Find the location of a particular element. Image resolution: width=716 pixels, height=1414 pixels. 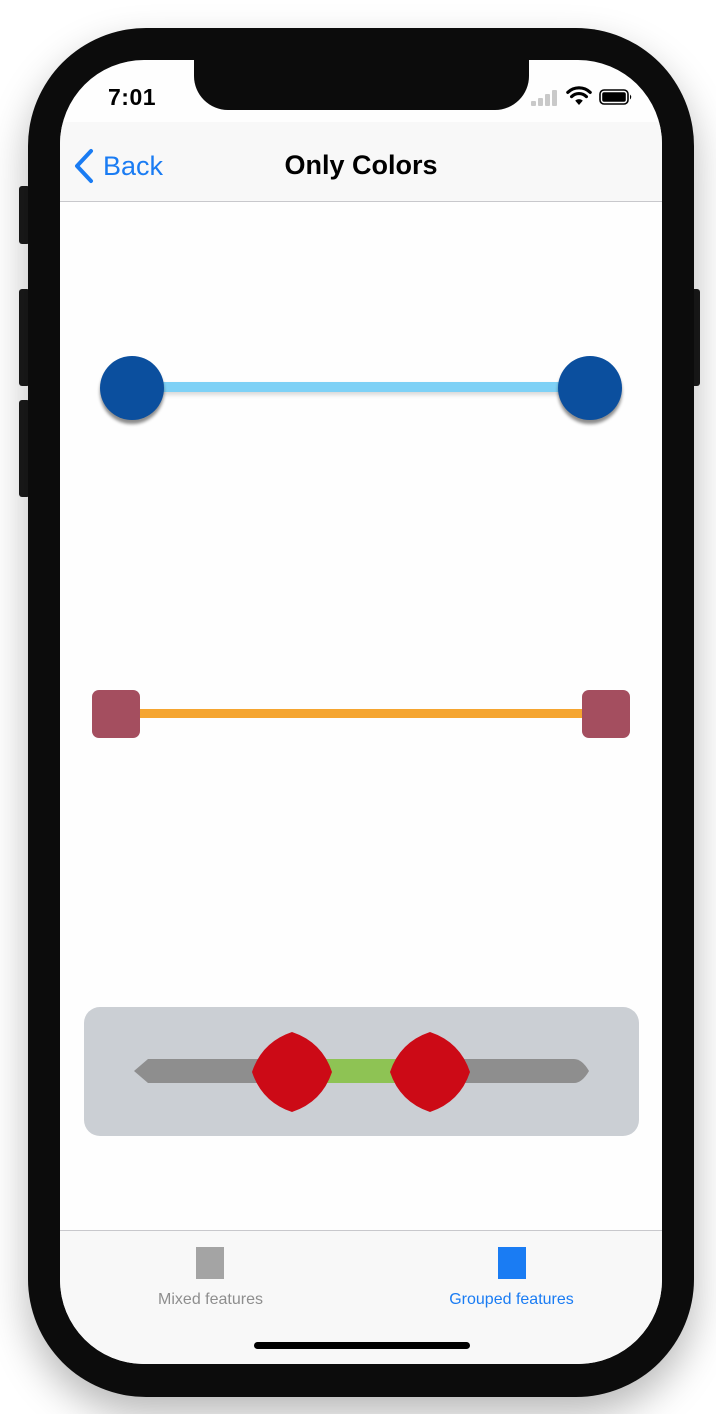

notch is located at coordinates (361, 85).